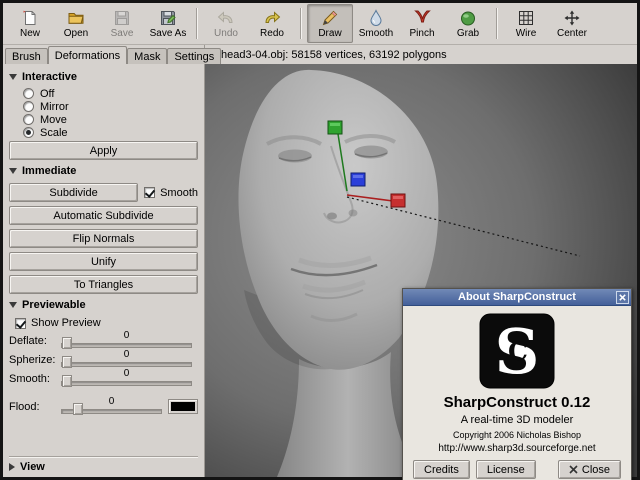 The height and width of the screenshot is (480, 640). Describe the element at coordinates (573, 469) in the screenshot. I see `close-x-icon` at that location.